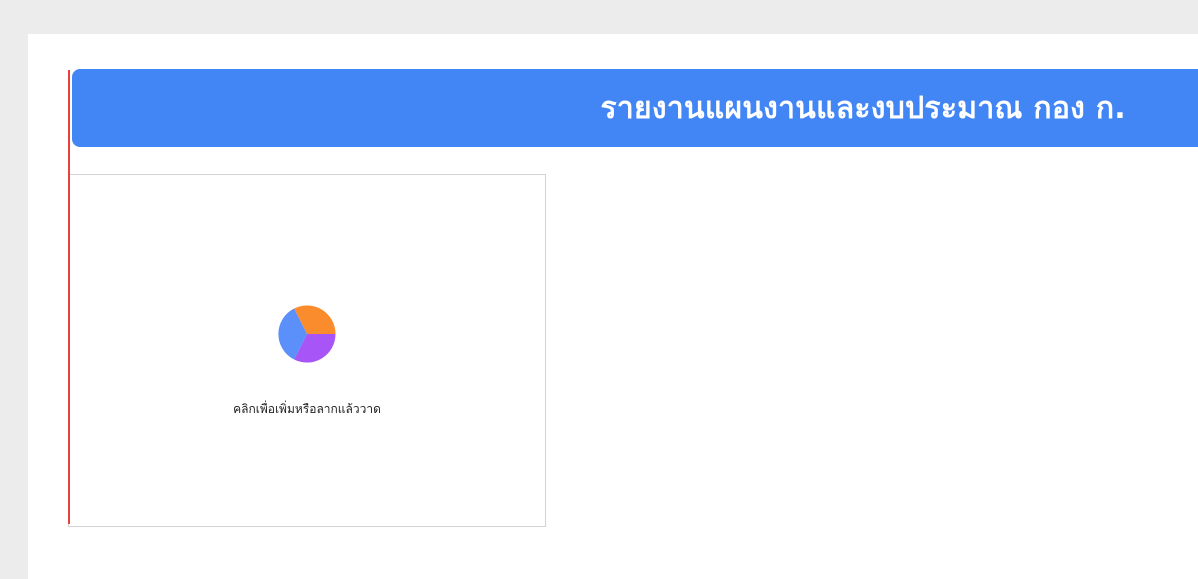 This screenshot has height=579, width=1198. Describe the element at coordinates (69, 297) in the screenshot. I see `selection-guide-line` at that location.